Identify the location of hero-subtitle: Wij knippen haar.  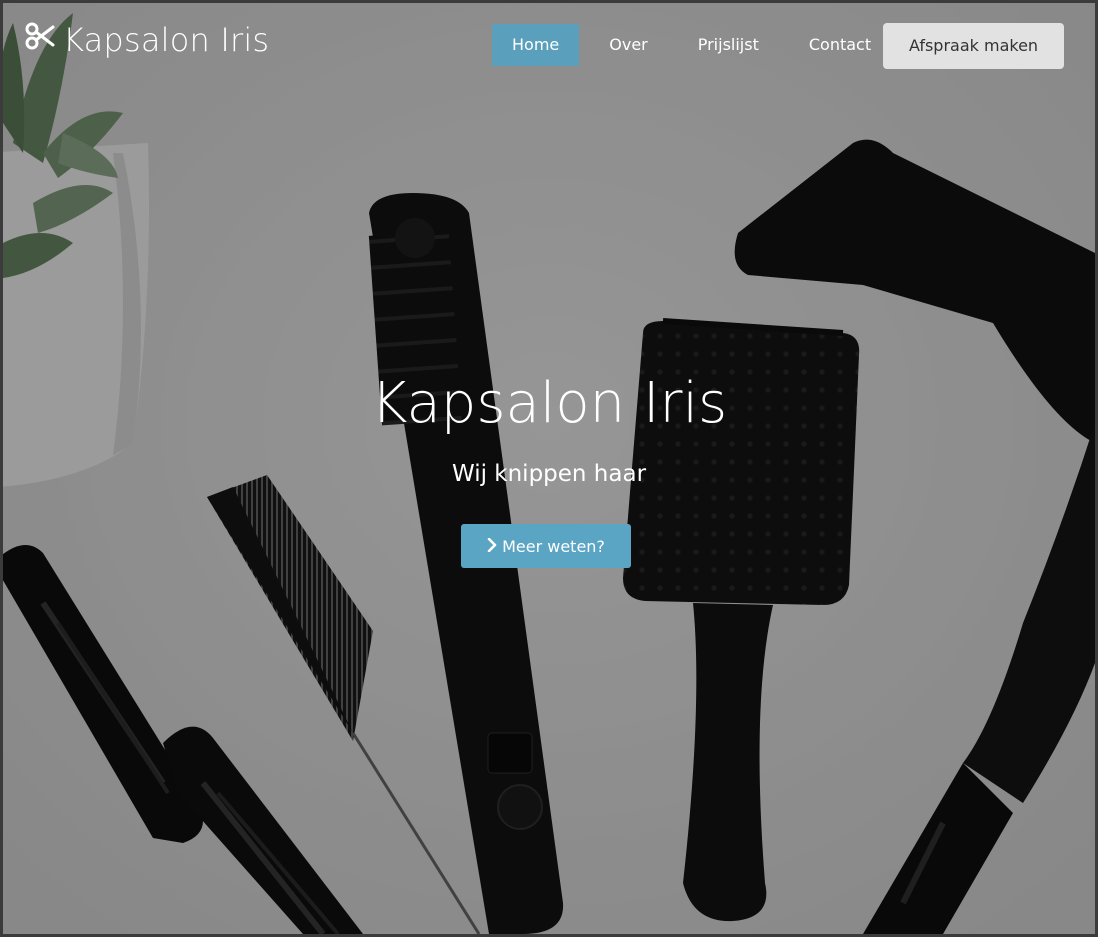
(549, 474).